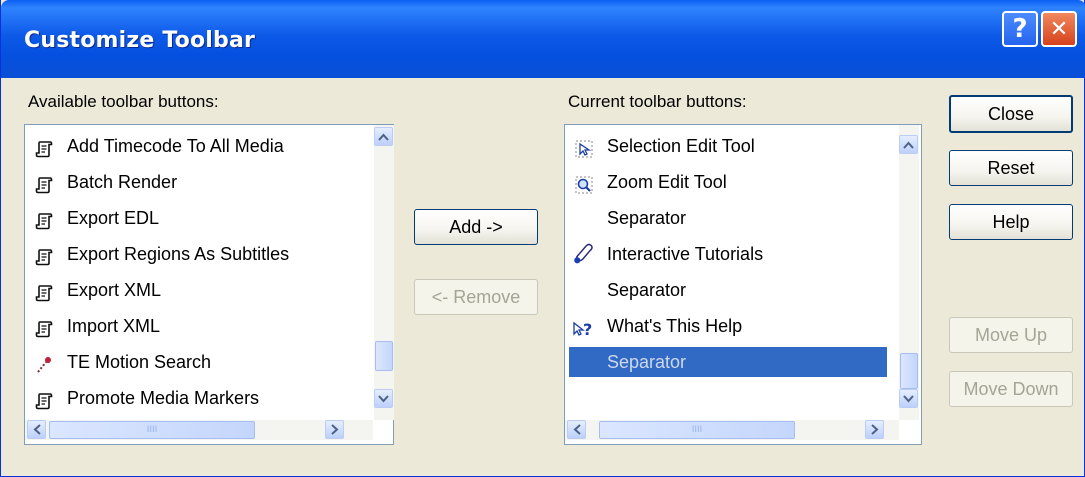 This screenshot has height=477, width=1085. Describe the element at coordinates (122, 182) in the screenshot. I see `available-item-label: Batch Render` at that location.